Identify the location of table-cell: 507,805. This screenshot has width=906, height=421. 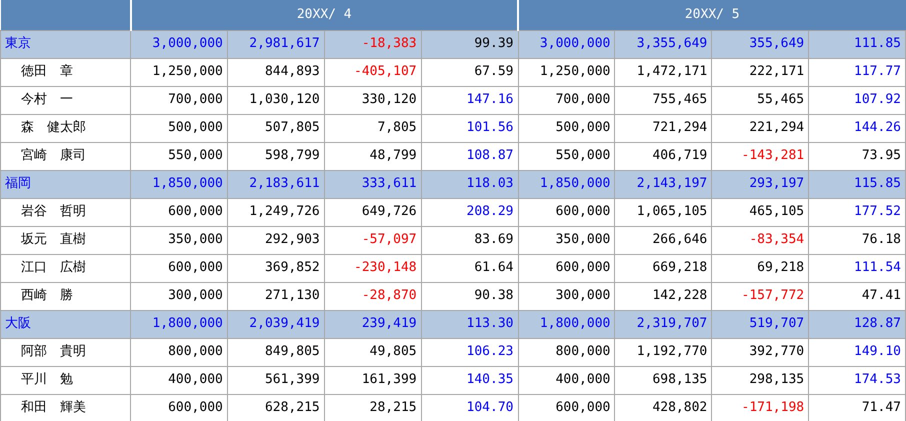
(275, 128).